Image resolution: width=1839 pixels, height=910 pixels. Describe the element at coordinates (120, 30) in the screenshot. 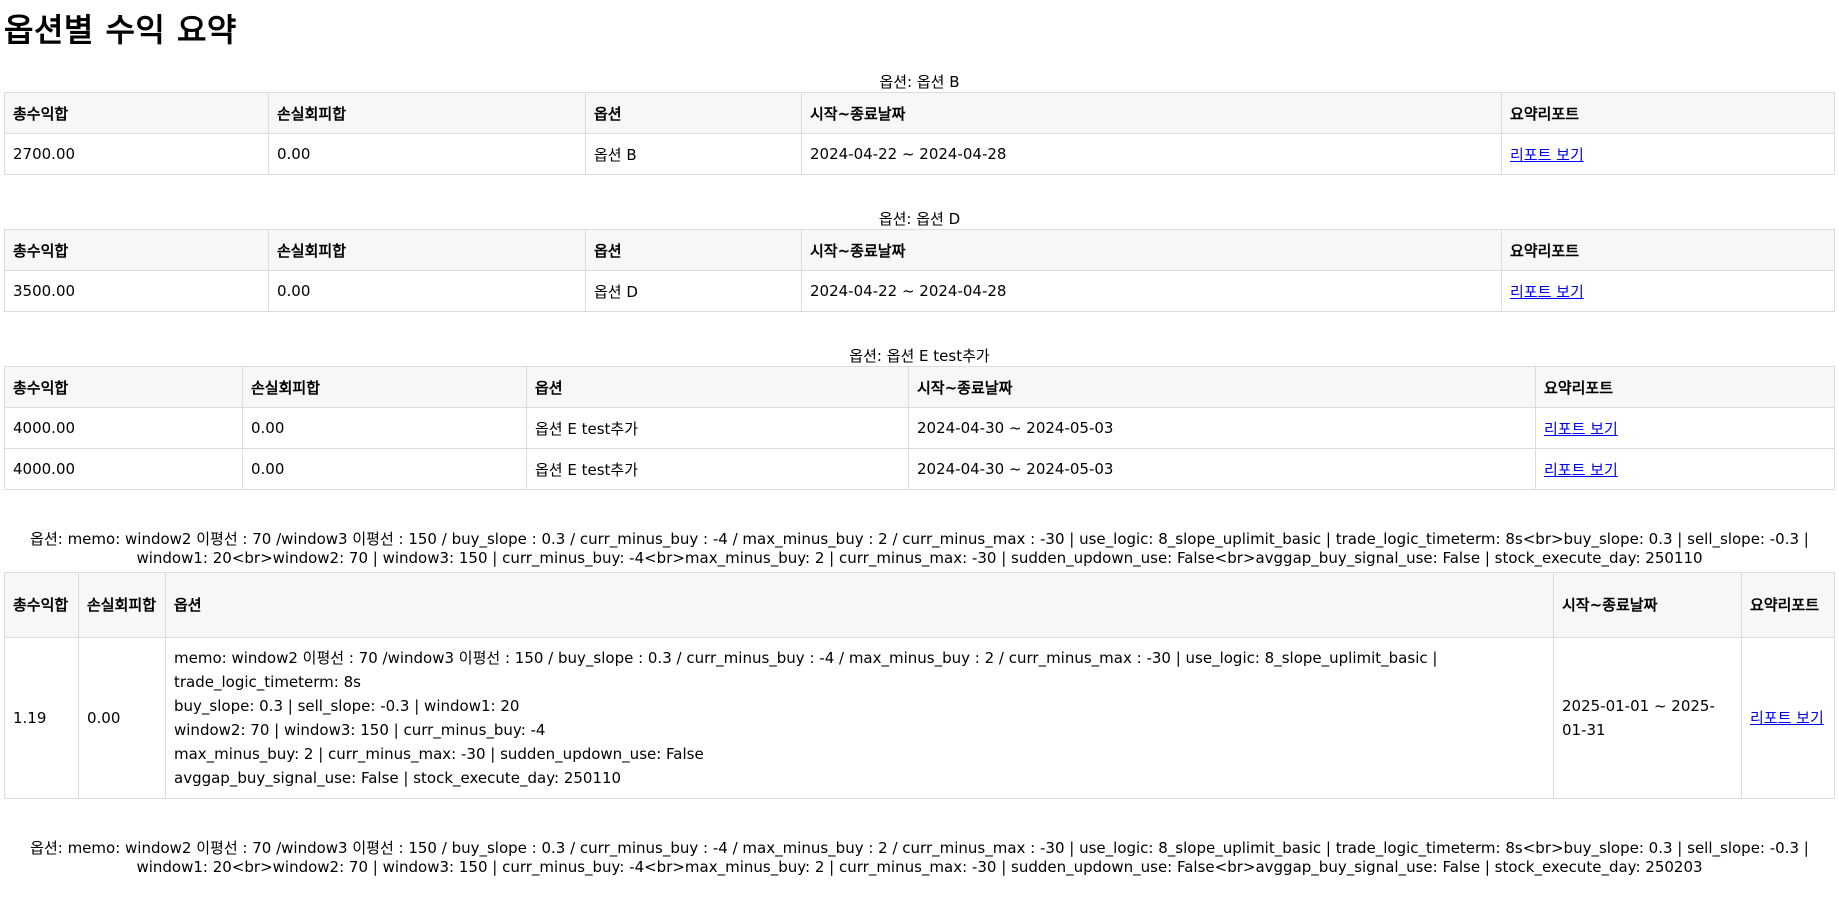

I see `page-title: 옵션별 수익 요약` at that location.